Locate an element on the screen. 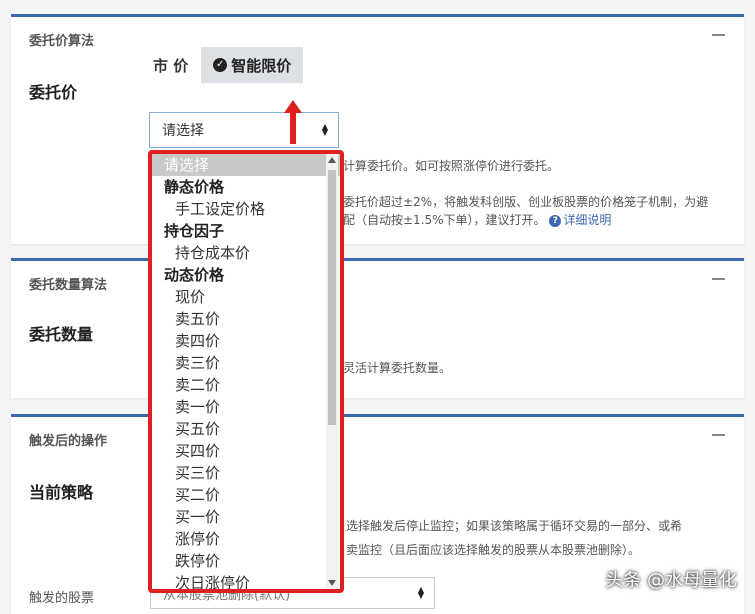  help-text: 灵活计算委托数量。 is located at coordinates (397, 368).